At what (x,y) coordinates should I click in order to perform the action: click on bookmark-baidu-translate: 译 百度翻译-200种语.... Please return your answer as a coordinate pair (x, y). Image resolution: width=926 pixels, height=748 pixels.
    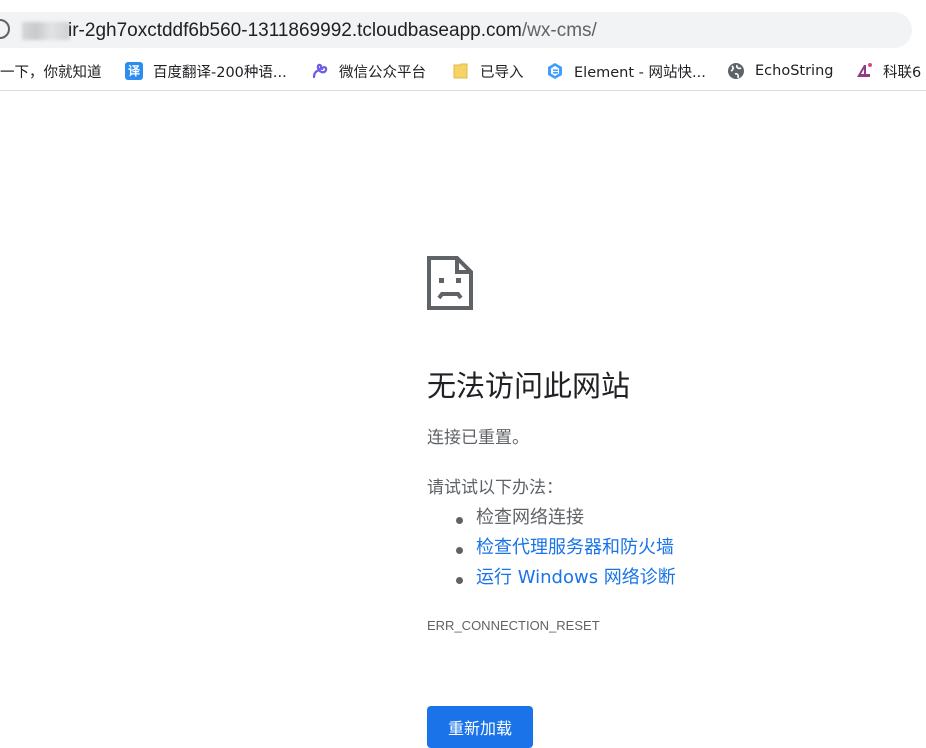
    Looking at the image, I should click on (206, 71).